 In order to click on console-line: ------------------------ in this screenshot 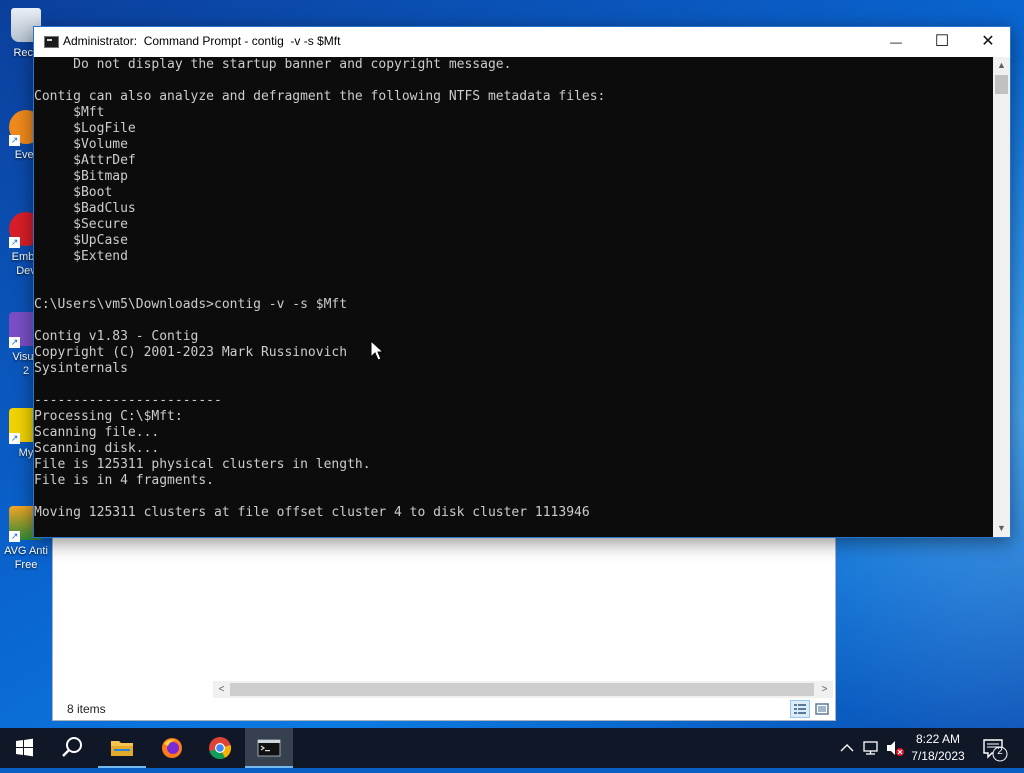, I will do `click(128, 400)`.